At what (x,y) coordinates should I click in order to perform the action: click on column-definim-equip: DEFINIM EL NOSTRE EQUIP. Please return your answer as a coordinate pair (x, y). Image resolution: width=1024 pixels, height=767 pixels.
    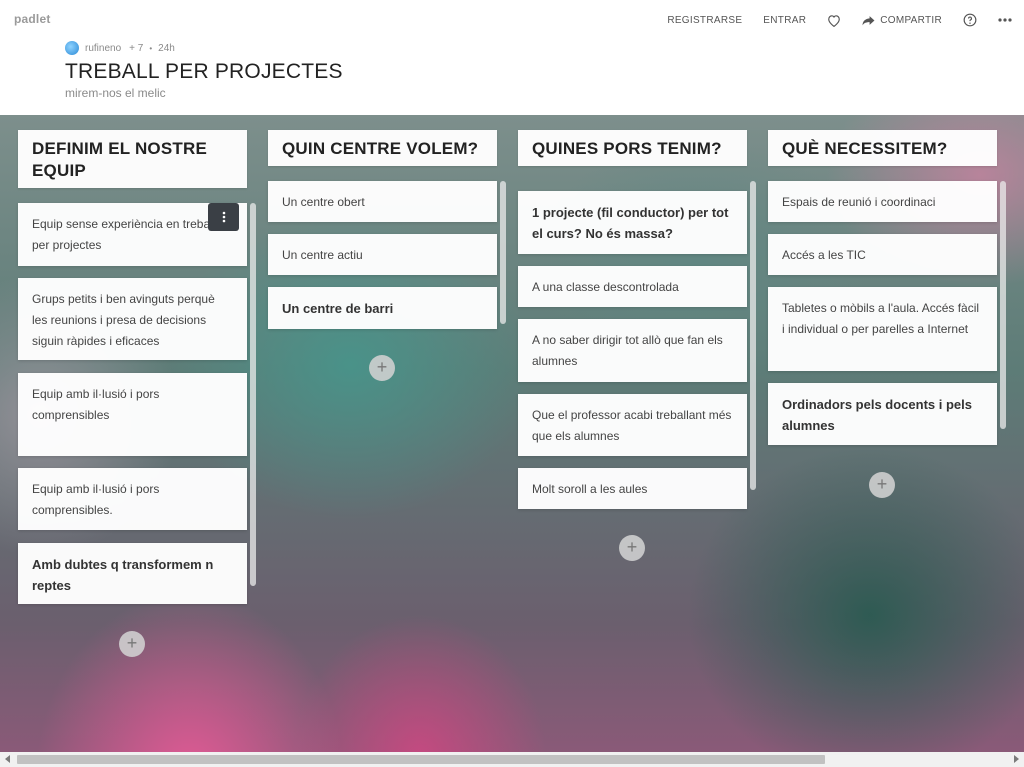
    Looking at the image, I should click on (132, 159).